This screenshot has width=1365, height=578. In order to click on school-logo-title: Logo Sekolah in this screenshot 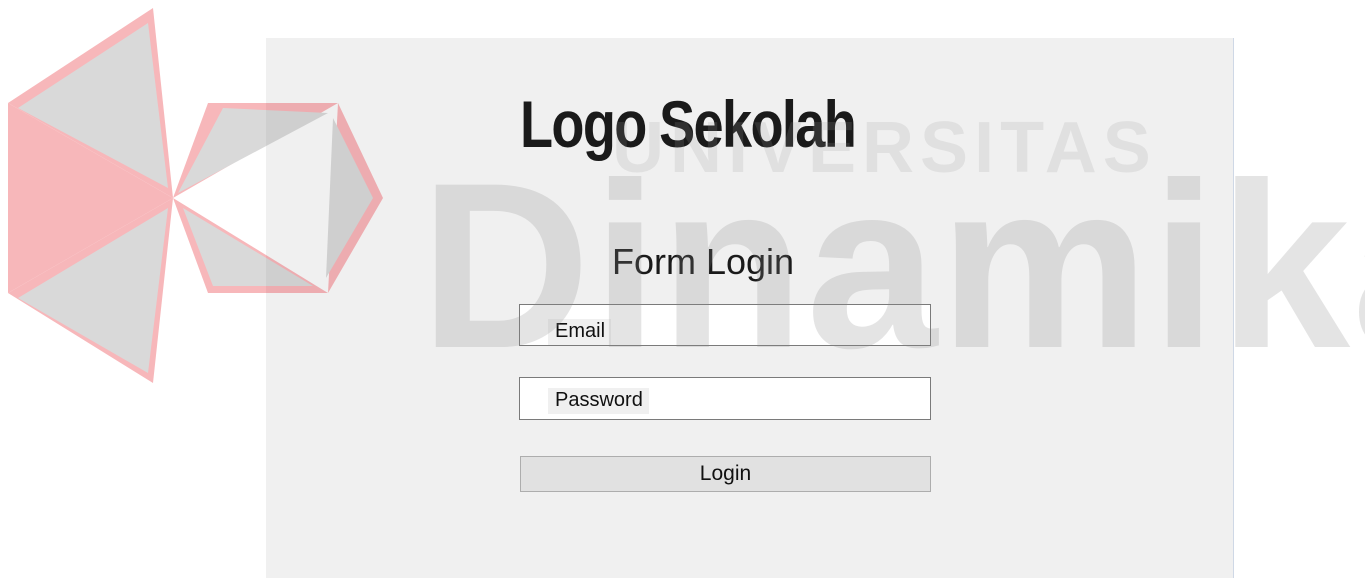, I will do `click(688, 124)`.